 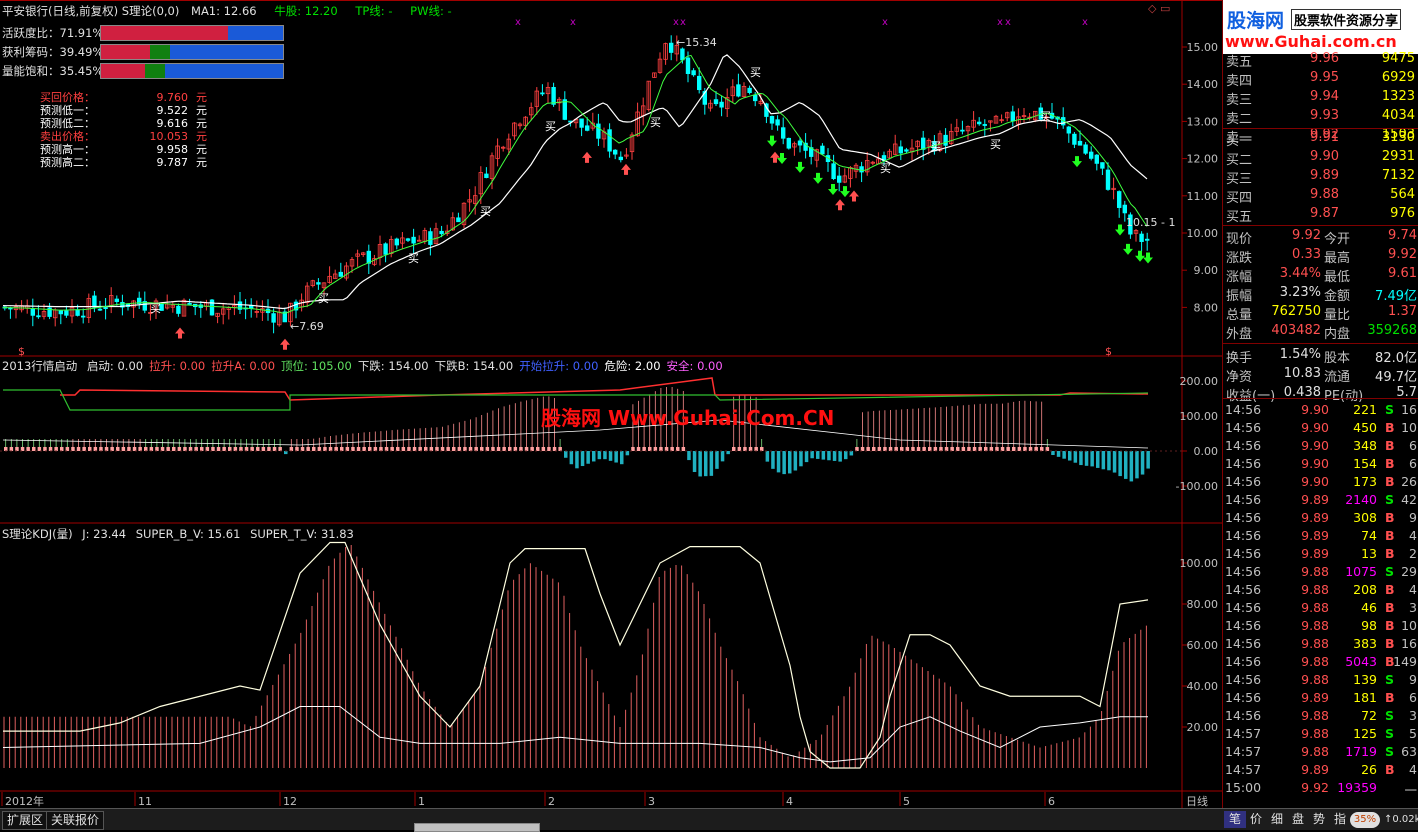 I want to click on tick-v: 383, so click(x=1365, y=643).